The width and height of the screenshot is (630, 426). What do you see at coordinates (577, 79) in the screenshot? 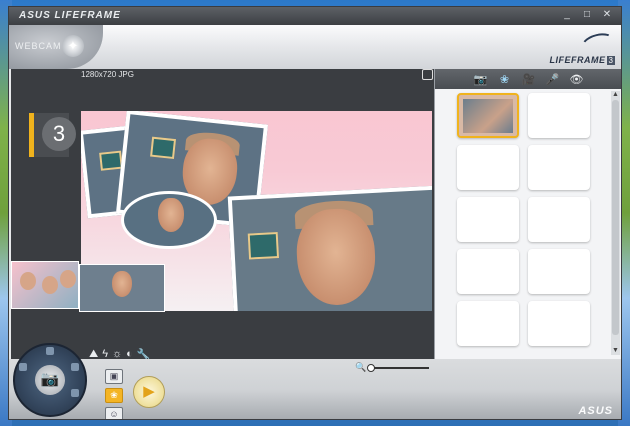
I see `tab-eye-icon: 👁` at bounding box center [577, 79].